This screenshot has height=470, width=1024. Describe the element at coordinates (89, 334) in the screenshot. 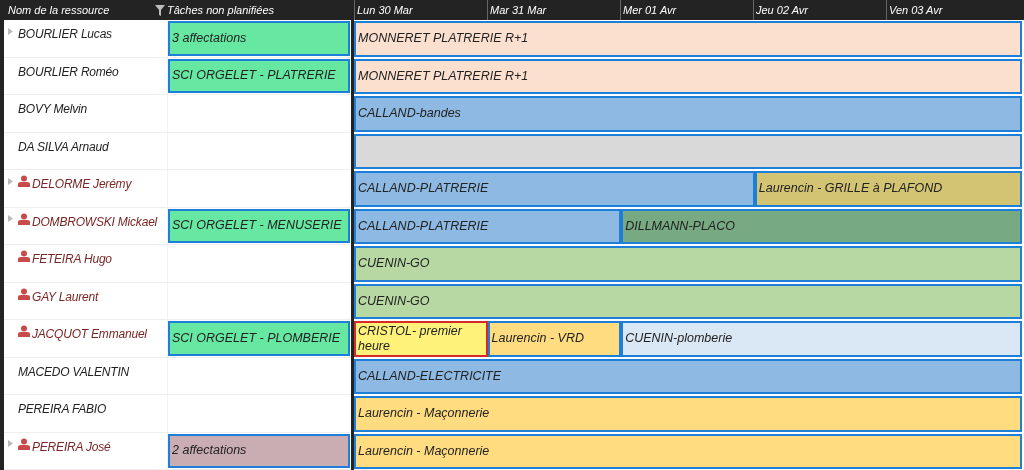

I see `resource-name: JACQUOT Emmanuel` at that location.